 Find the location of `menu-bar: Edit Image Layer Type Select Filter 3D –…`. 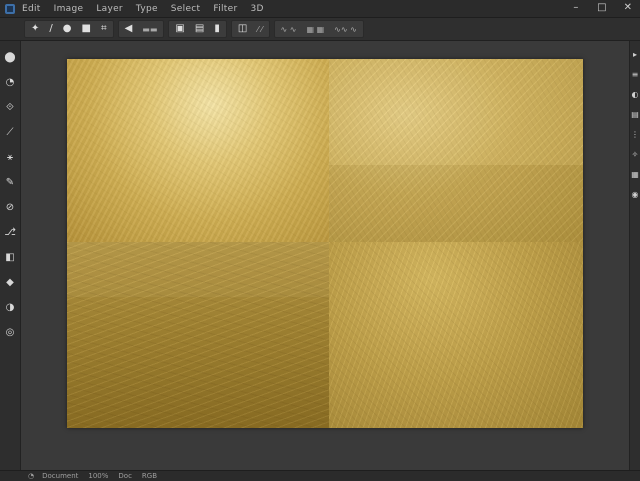

menu-bar: Edit Image Layer Type Select Filter 3D –… is located at coordinates (320, 9).